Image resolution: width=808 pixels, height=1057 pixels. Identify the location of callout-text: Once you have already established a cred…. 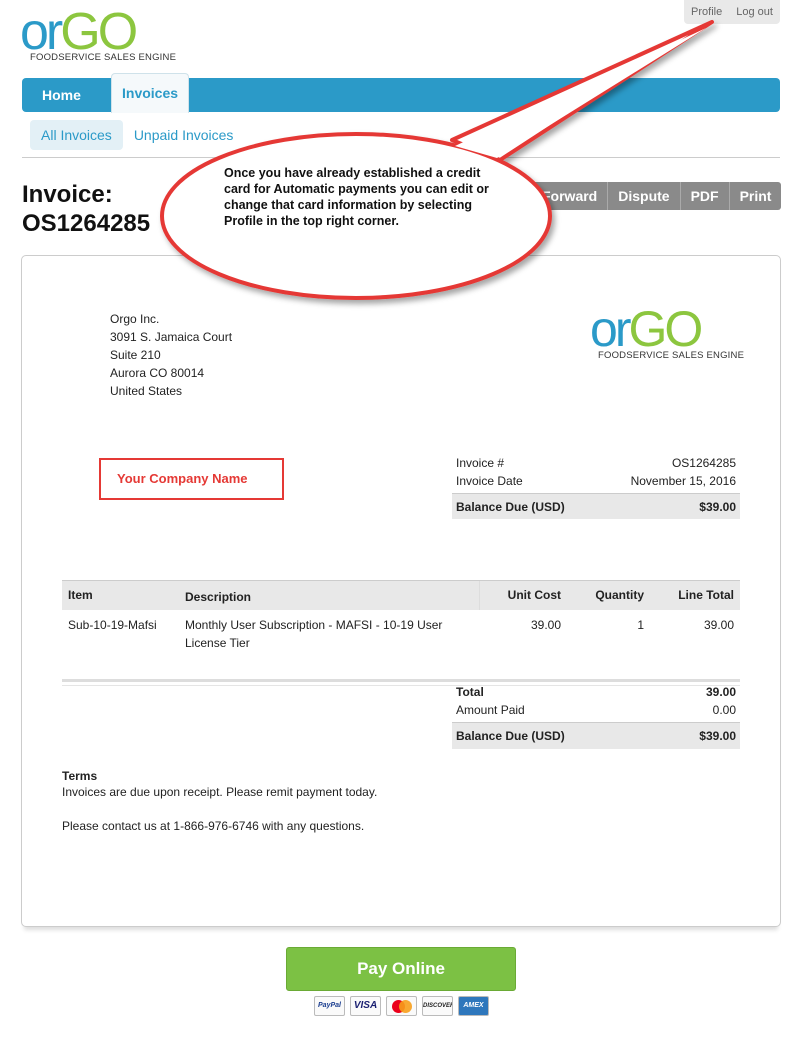
(356, 197).